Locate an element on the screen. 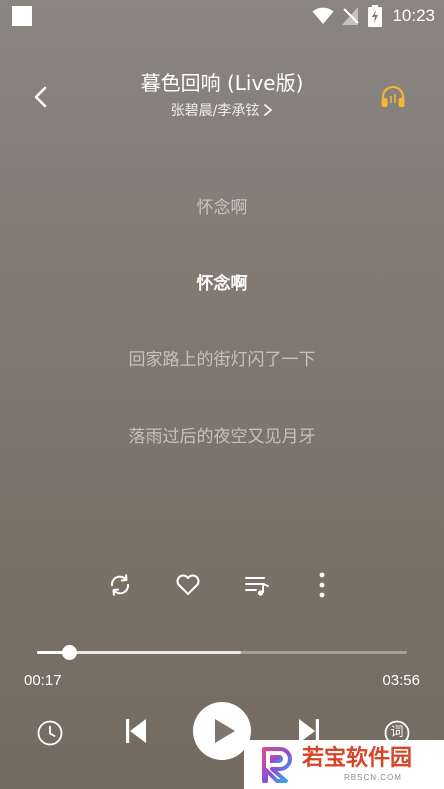 This screenshot has height=789, width=444. repeat-icon is located at coordinates (120, 585).